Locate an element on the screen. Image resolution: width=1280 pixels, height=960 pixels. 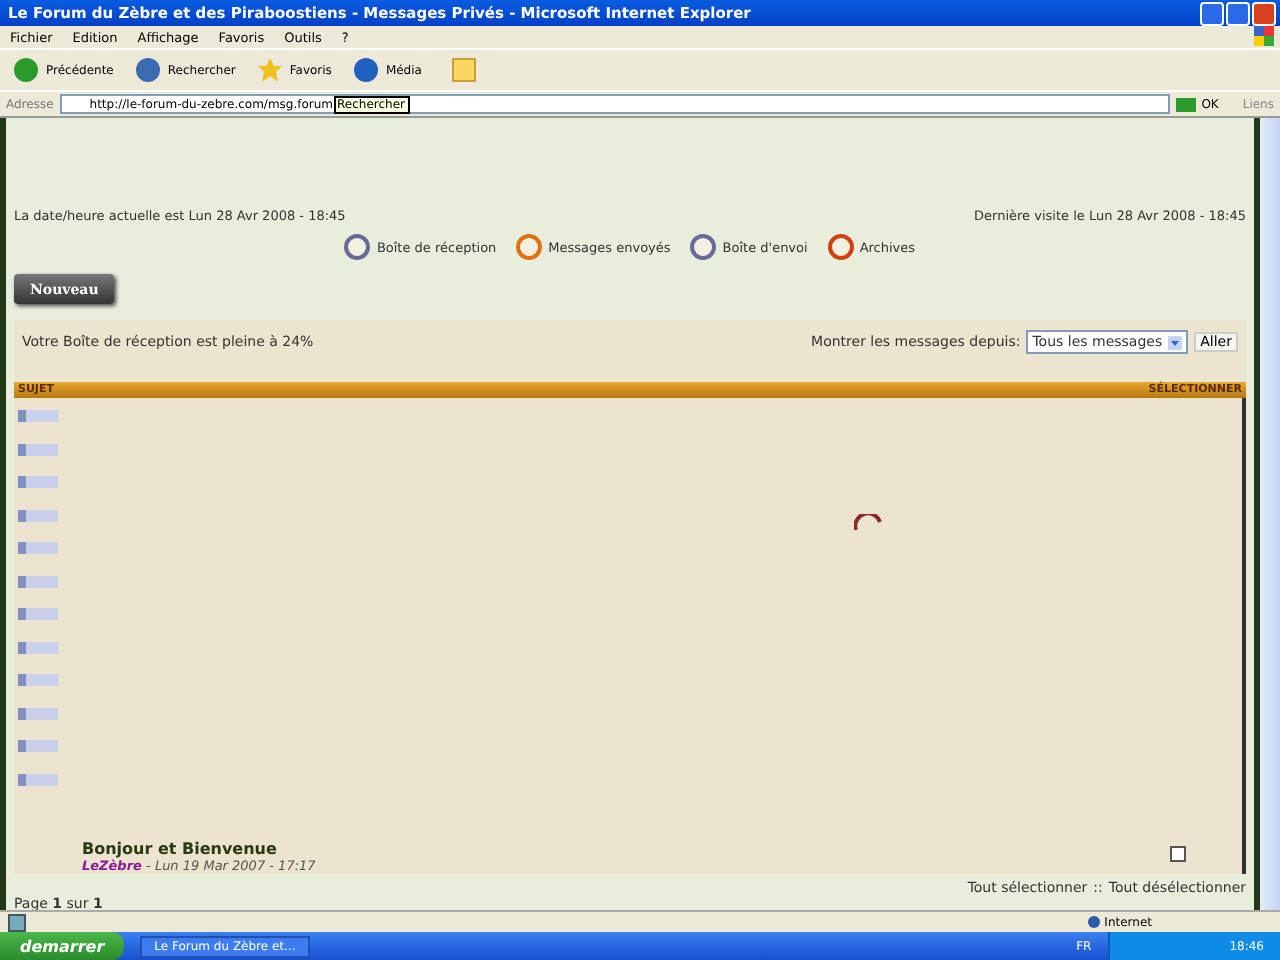
dropdown-arrow-icon is located at coordinates (1175, 342).